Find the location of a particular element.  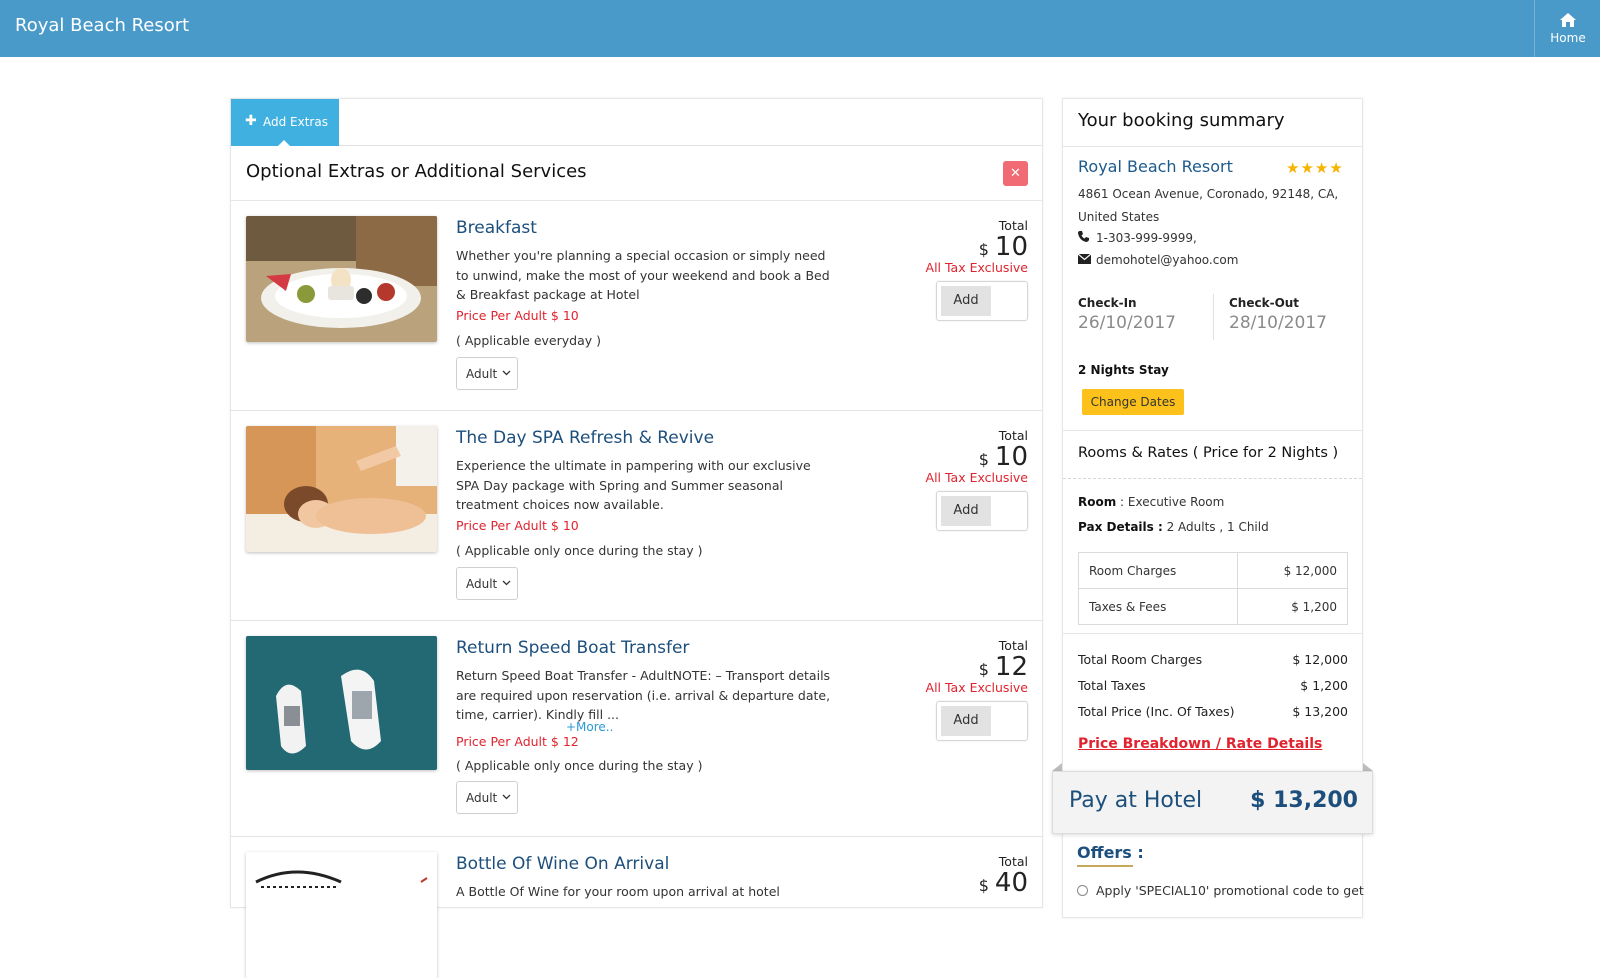

offers-title: Offers : is located at coordinates (1110, 852).